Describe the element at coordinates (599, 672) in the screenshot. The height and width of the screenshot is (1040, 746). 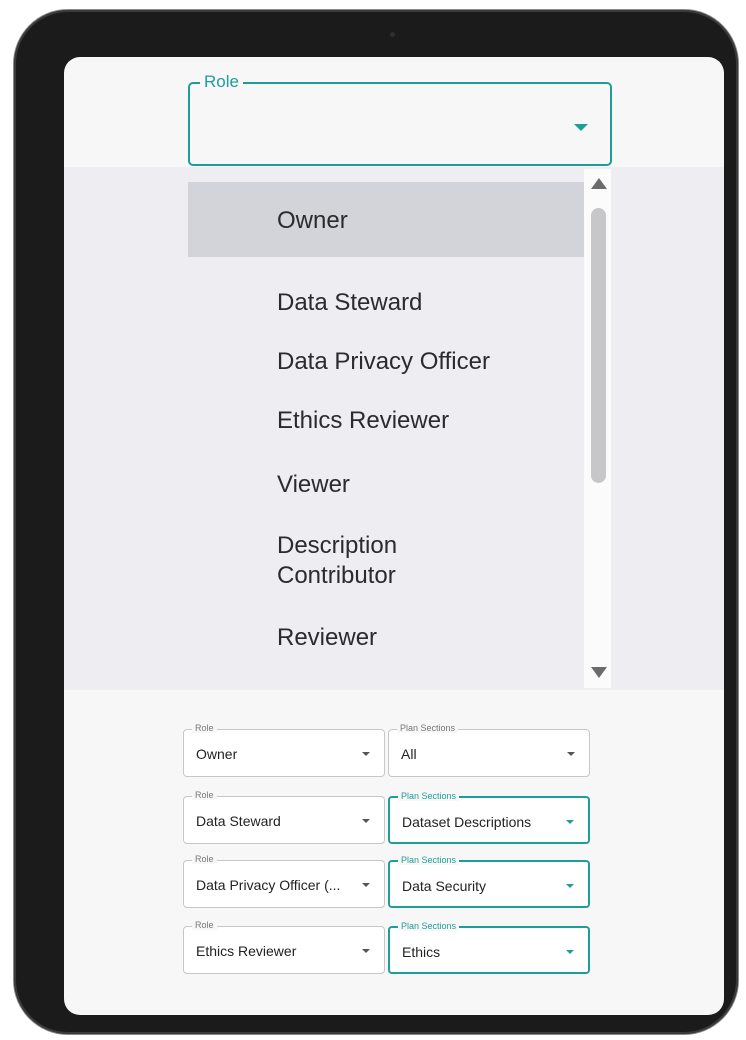
I see `scroll-down-arrow-icon` at that location.